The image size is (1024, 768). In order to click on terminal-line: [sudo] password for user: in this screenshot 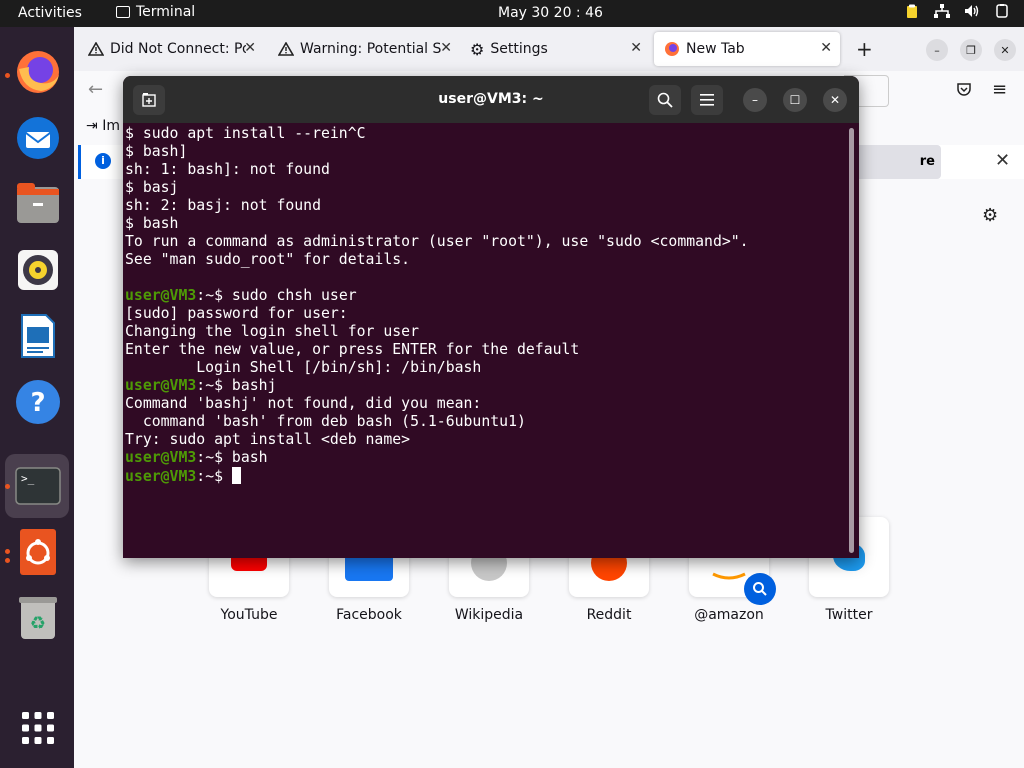, I will do `click(236, 313)`.